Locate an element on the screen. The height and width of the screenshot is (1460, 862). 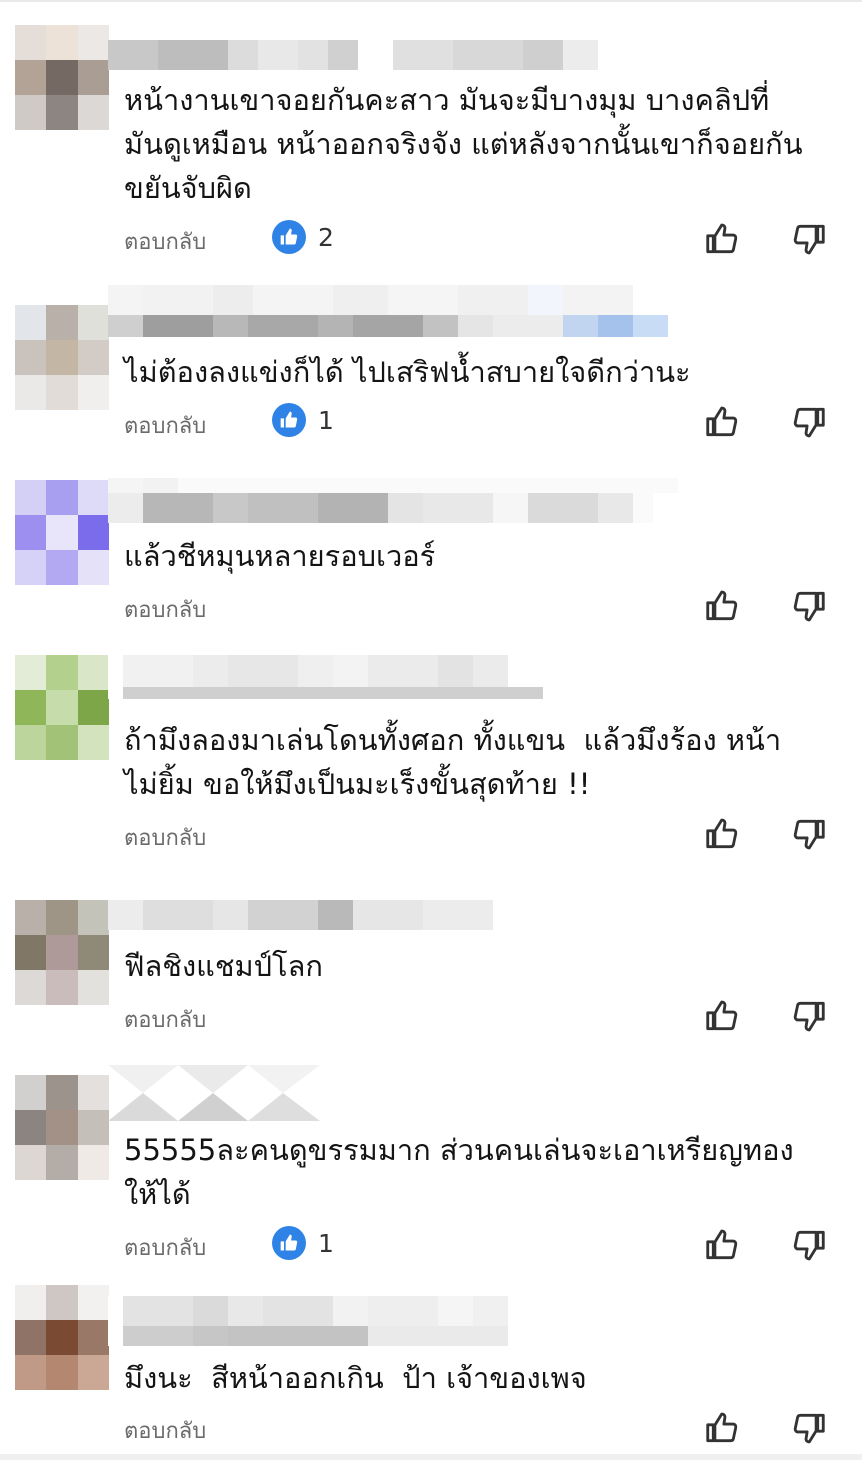
top-divider is located at coordinates (431, 1).